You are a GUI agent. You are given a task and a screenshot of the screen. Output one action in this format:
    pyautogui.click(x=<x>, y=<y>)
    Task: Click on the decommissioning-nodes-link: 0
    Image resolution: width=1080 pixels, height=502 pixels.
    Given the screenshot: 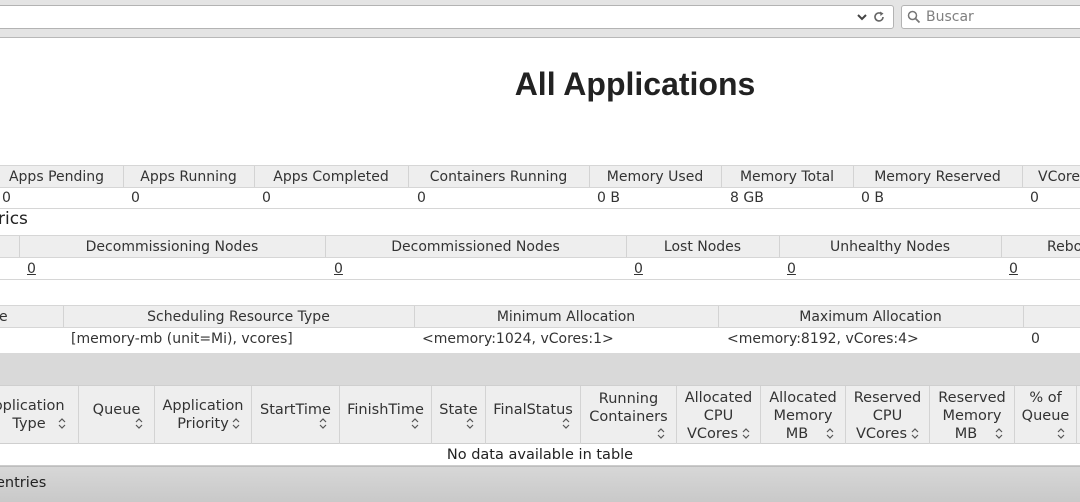 What is the action you would take?
    pyautogui.click(x=31, y=269)
    